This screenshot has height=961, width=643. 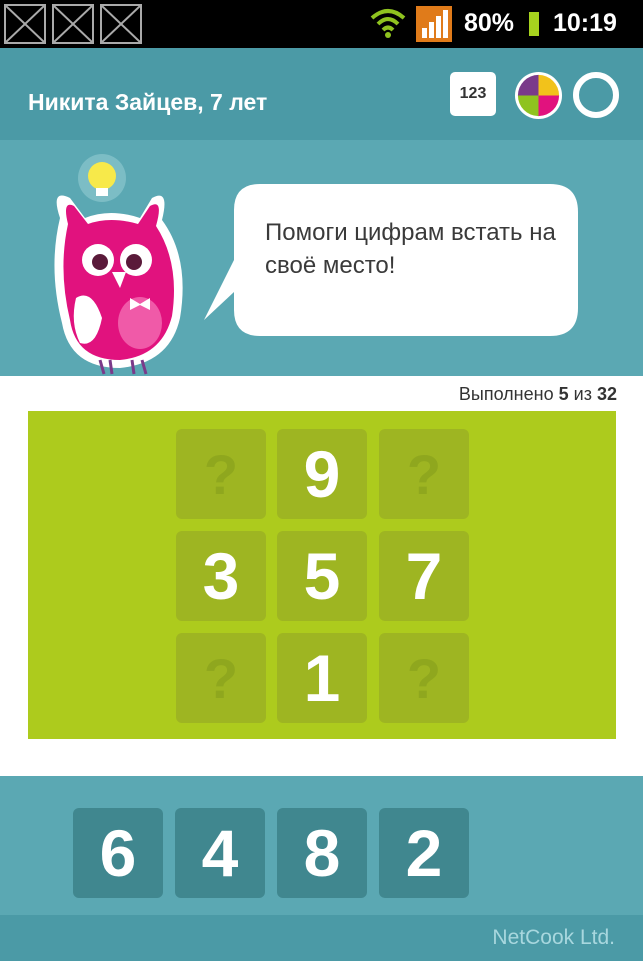 What do you see at coordinates (410, 249) in the screenshot?
I see `speech-text: Помоги цифрам встать на своё место!` at bounding box center [410, 249].